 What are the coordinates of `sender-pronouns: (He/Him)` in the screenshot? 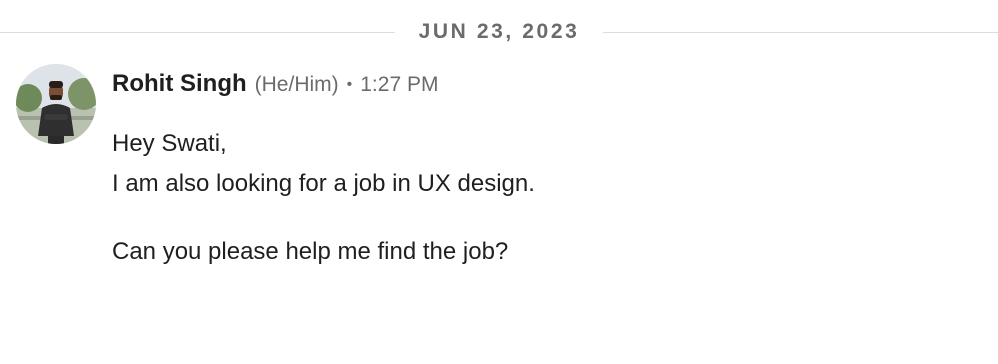 It's located at (296, 84).